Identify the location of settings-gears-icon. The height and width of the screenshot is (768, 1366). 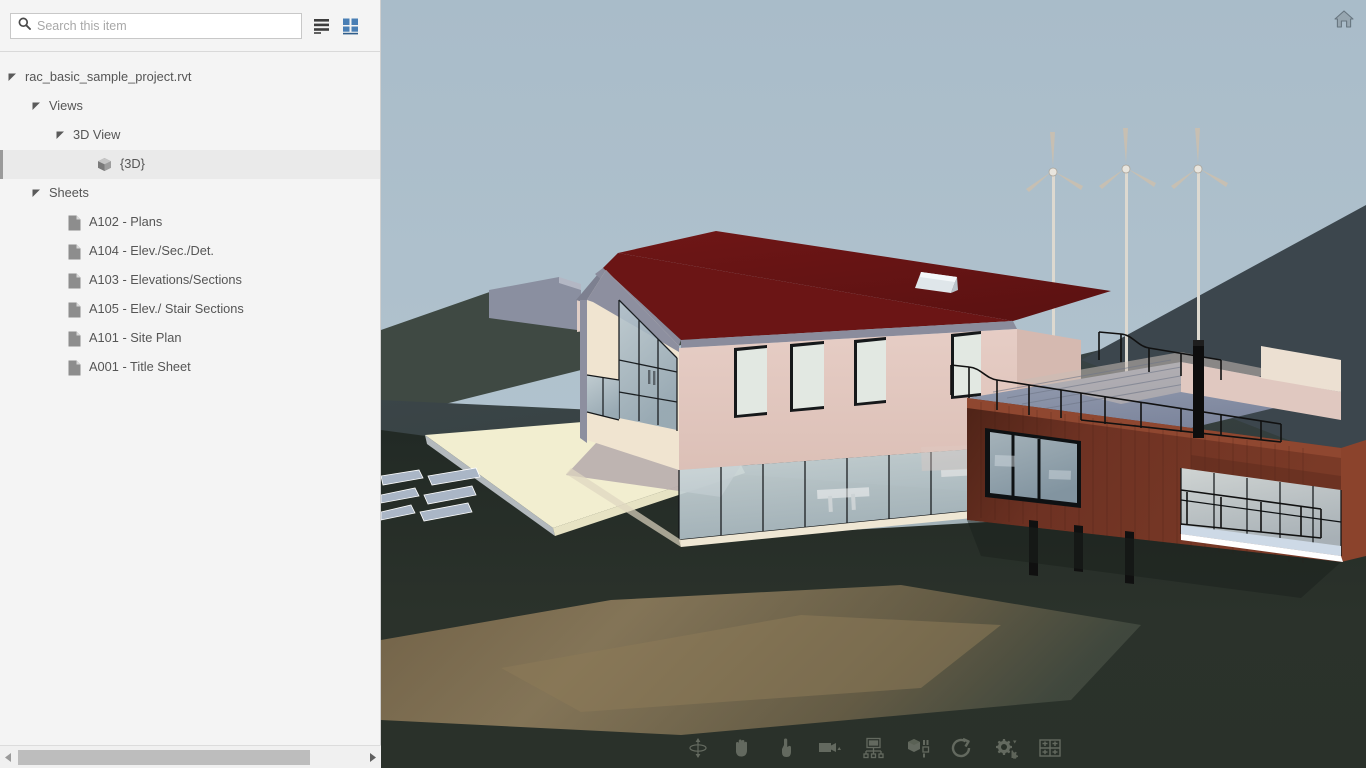
(1006, 748).